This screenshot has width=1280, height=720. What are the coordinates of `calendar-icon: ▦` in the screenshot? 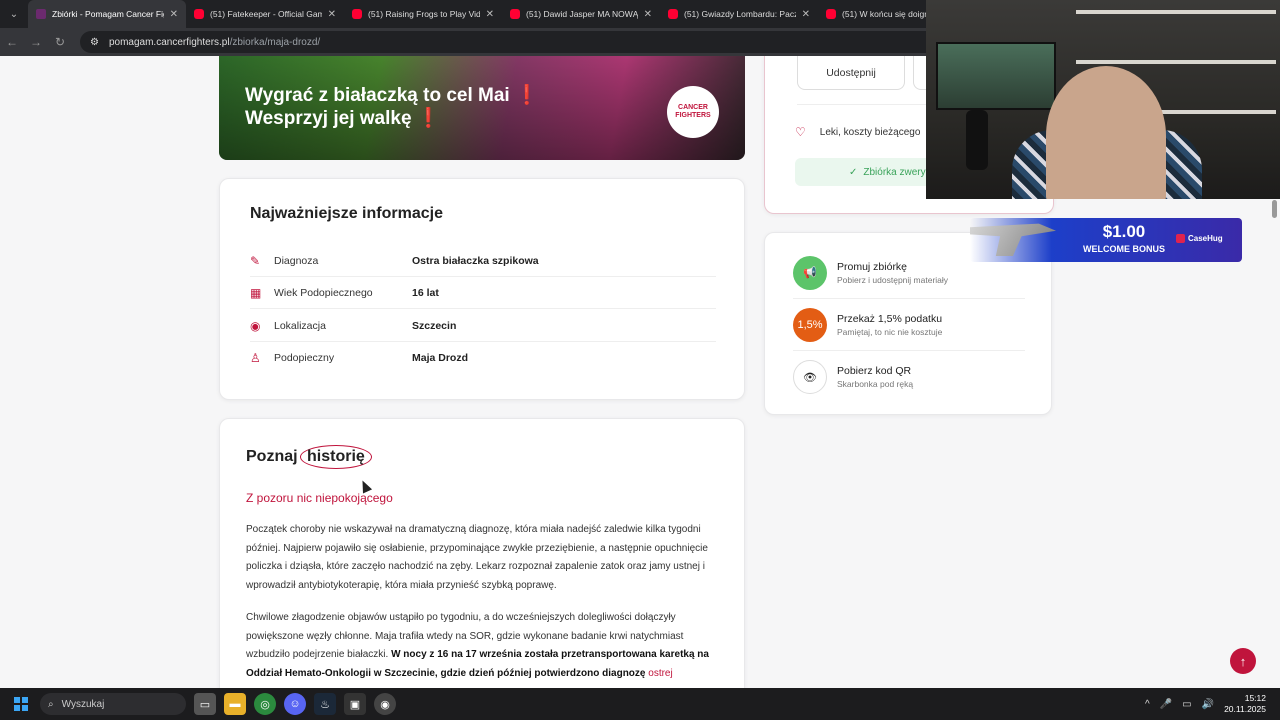 It's located at (256, 292).